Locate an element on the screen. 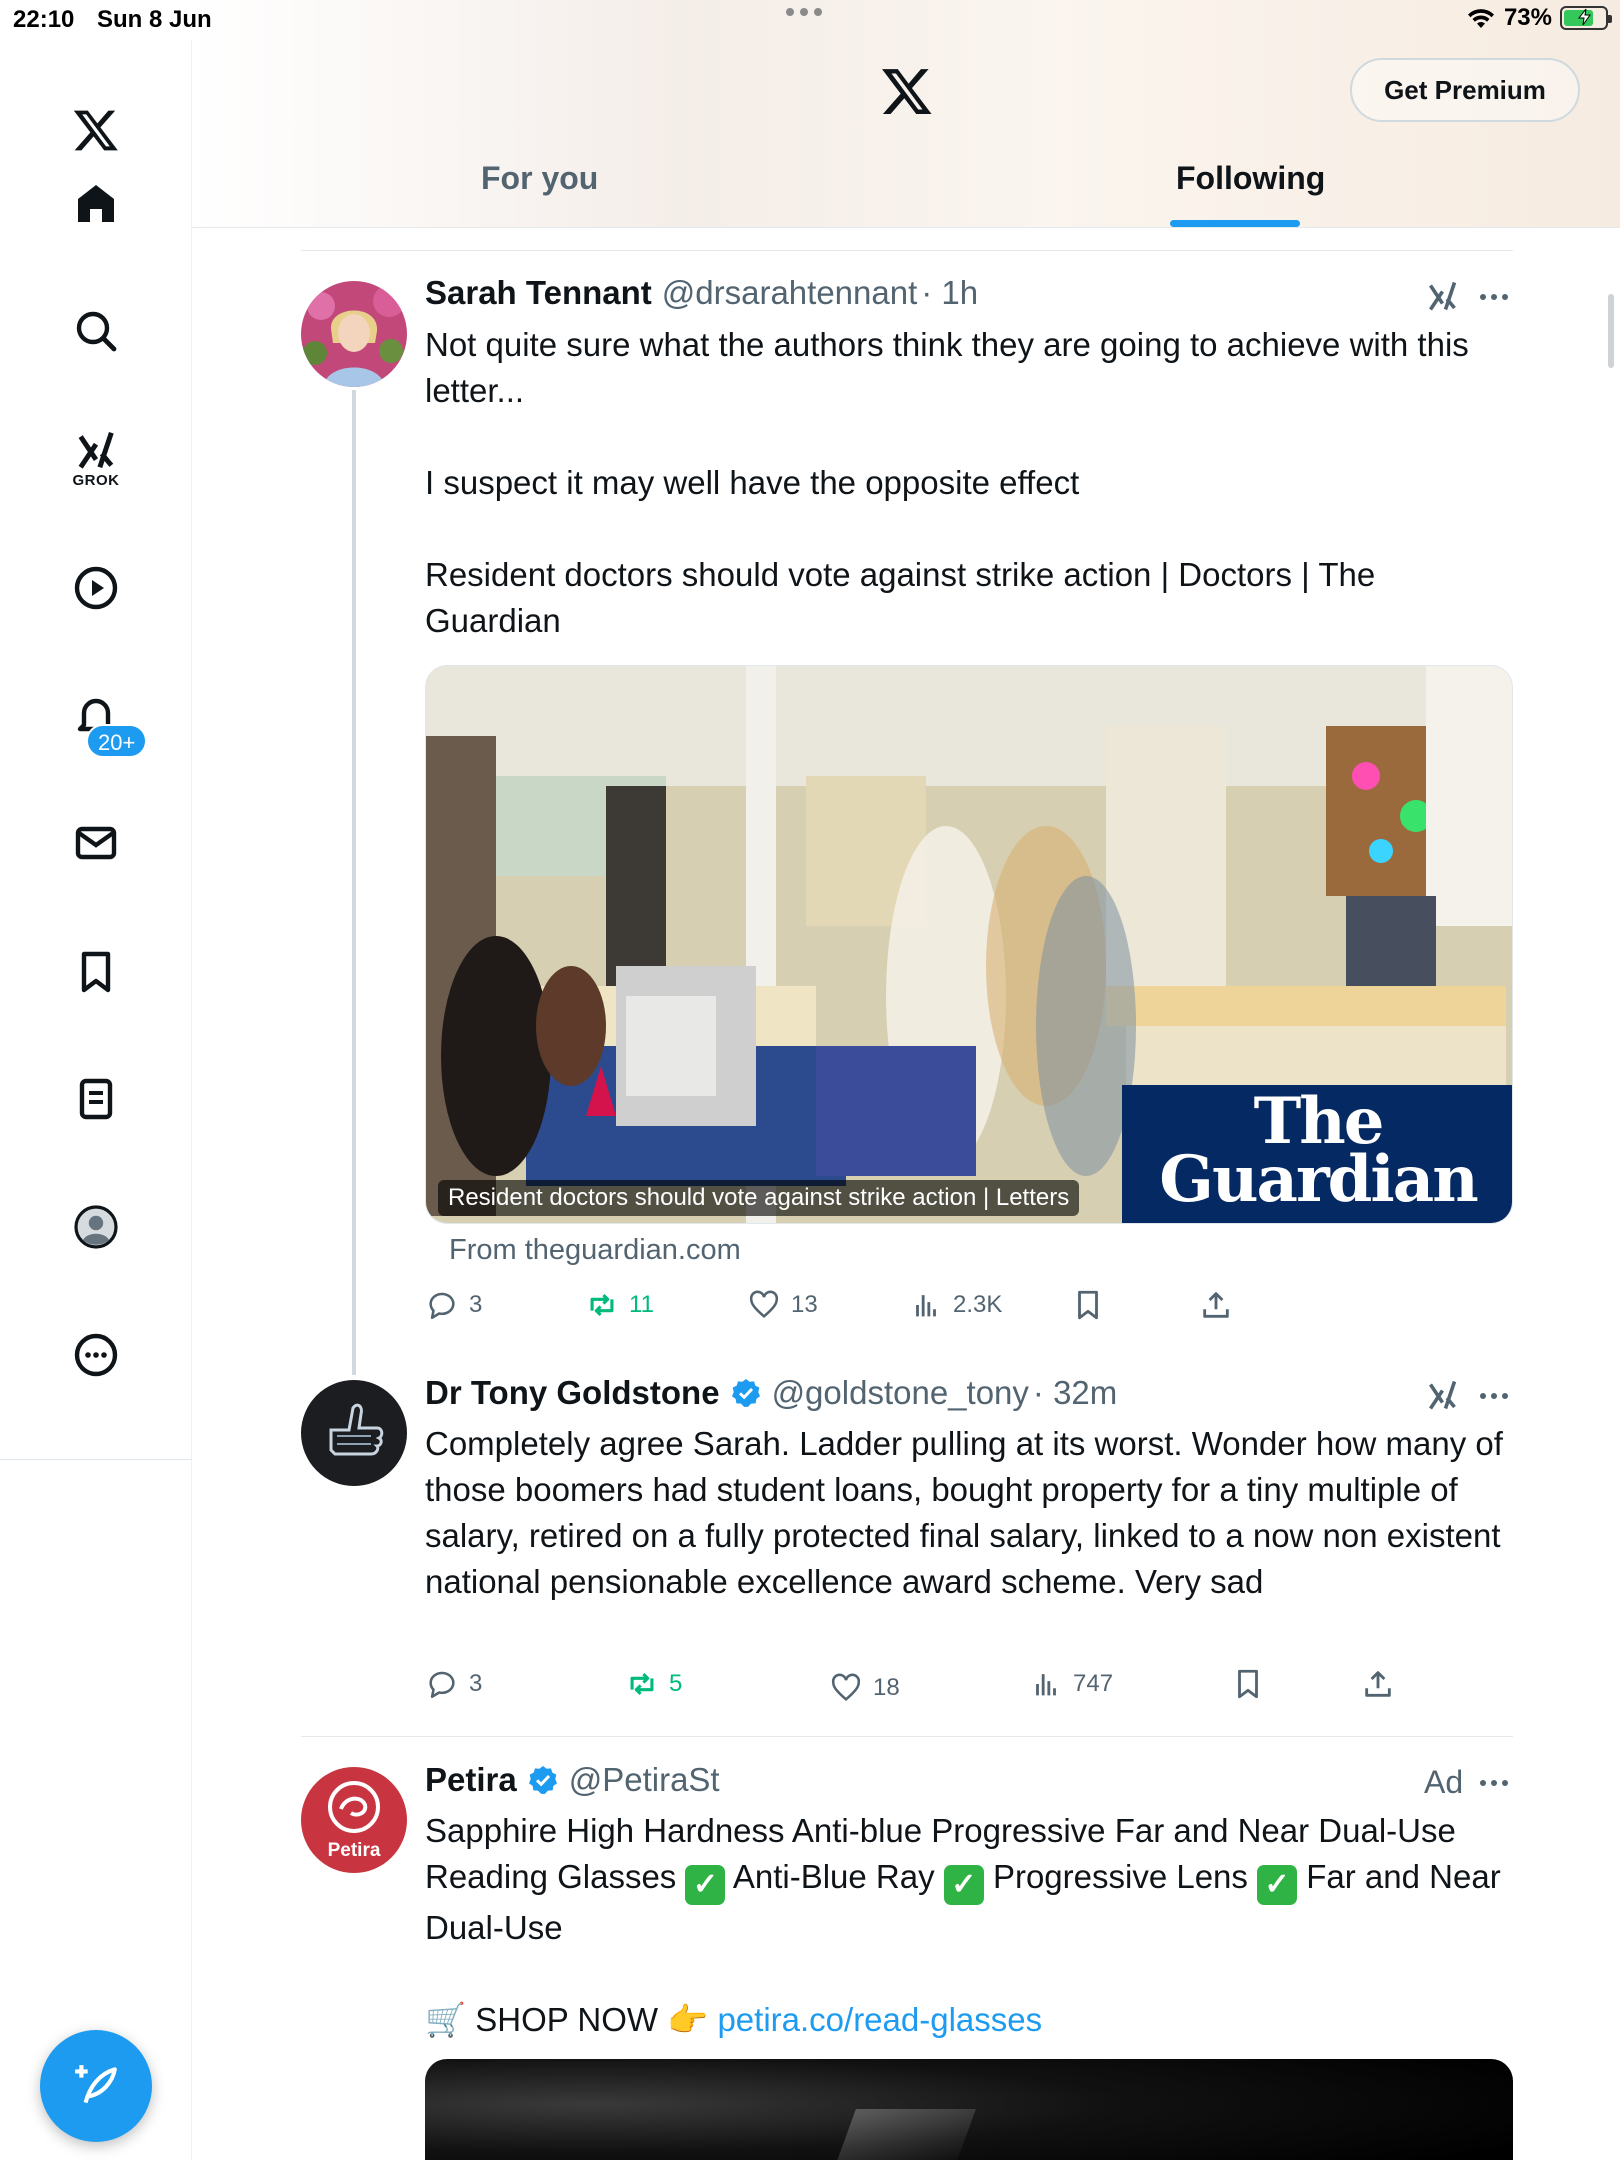  get-premium-button: Get Premium is located at coordinates (1465, 90).